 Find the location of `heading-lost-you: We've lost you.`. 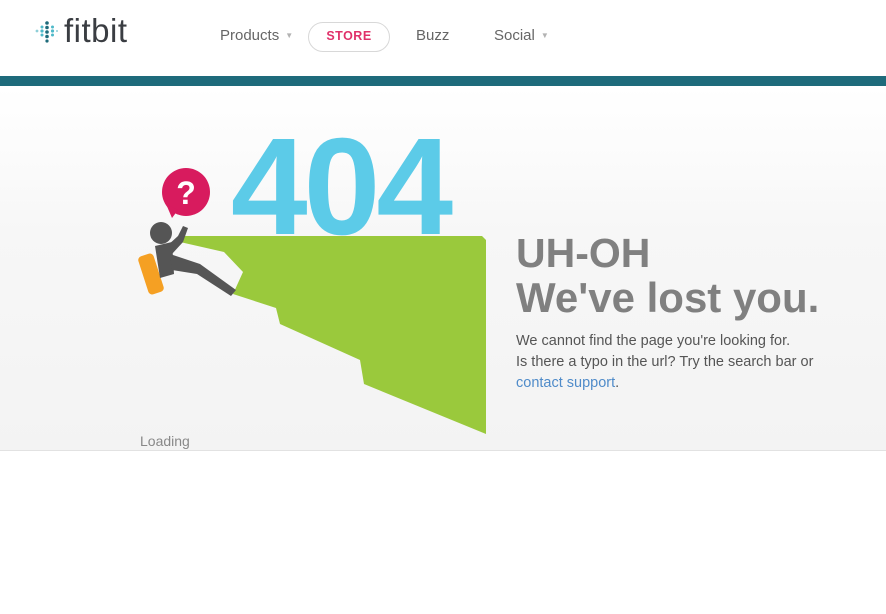

heading-lost-you: We've lost you. is located at coordinates (668, 297).